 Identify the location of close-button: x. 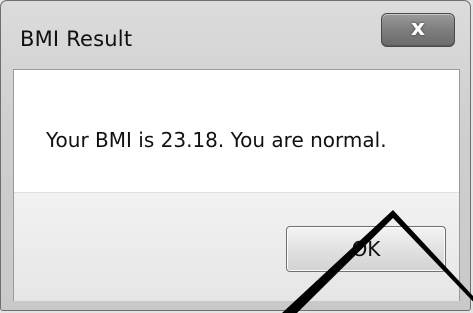
(418, 30).